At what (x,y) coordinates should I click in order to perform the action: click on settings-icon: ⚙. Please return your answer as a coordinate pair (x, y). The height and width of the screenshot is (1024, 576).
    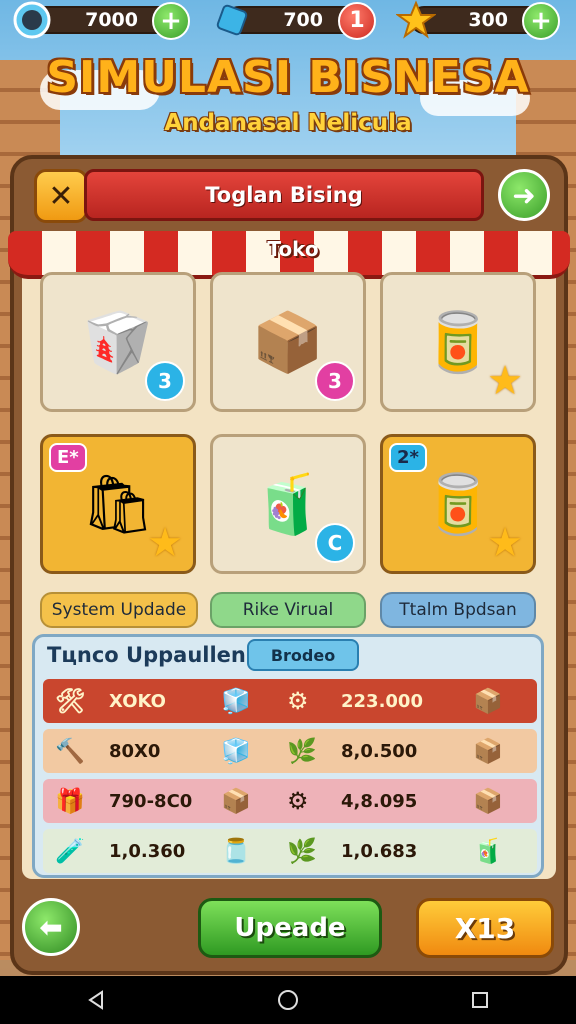
    Looking at the image, I should click on (298, 701).